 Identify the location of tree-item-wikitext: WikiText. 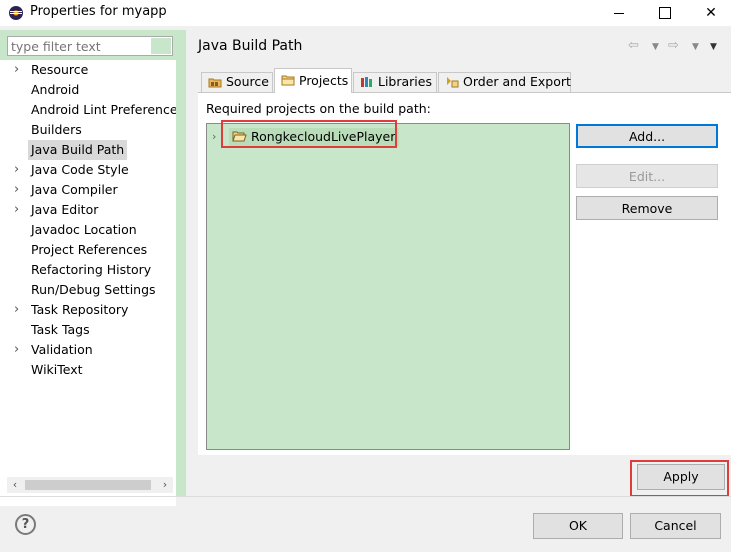
(88, 370).